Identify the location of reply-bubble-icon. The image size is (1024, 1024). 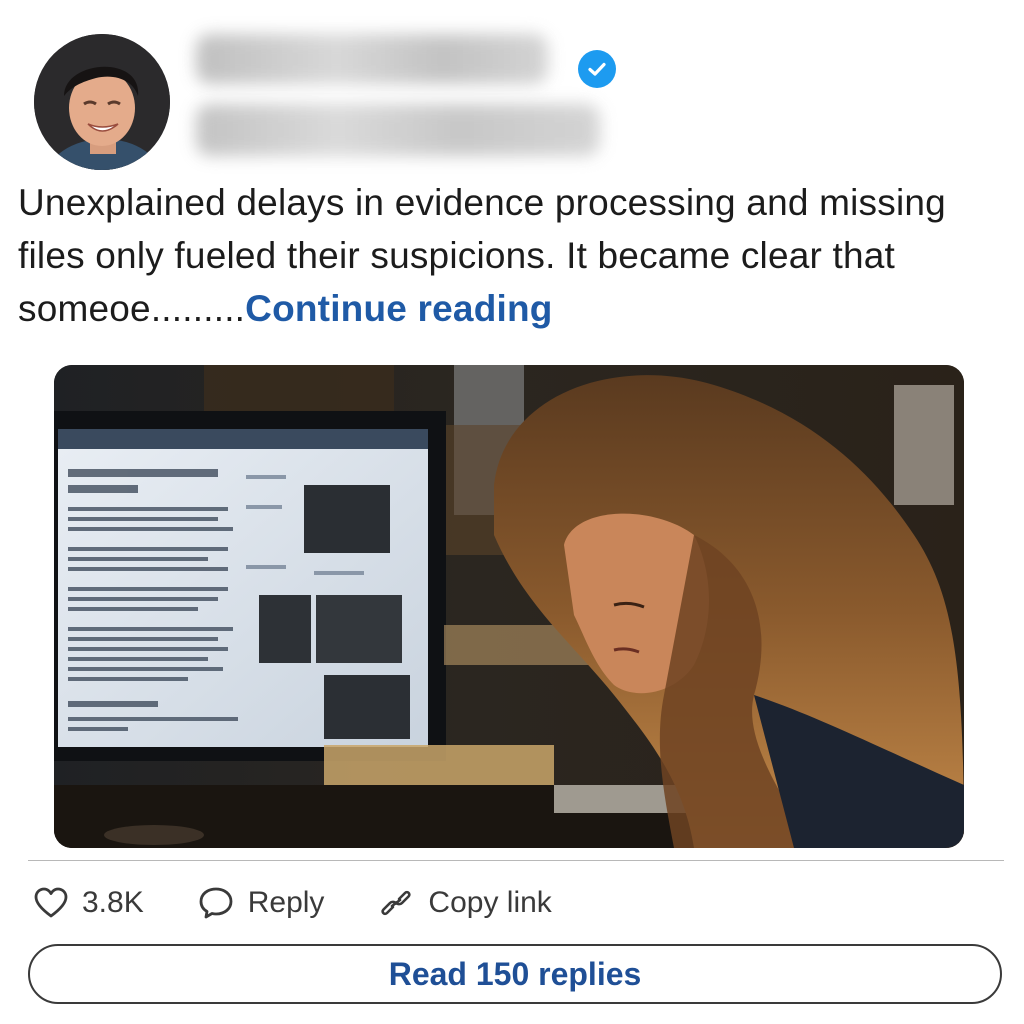
(216, 903).